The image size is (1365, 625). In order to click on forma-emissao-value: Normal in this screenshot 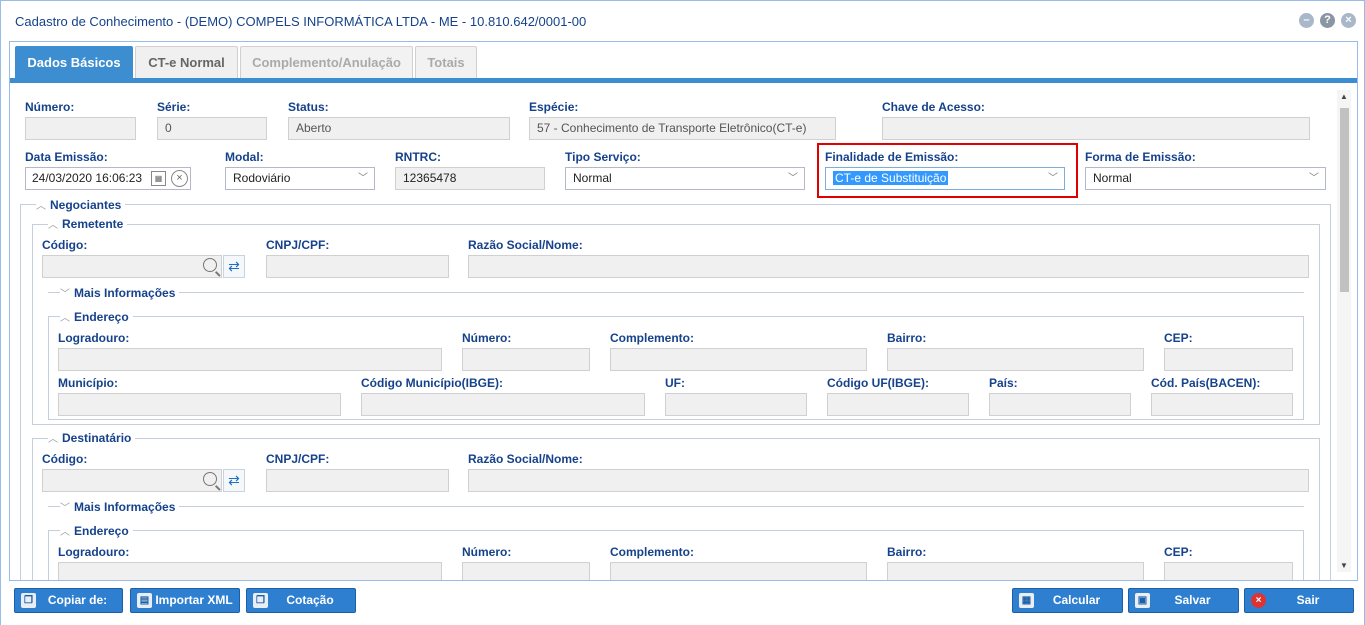, I will do `click(1112, 178)`.